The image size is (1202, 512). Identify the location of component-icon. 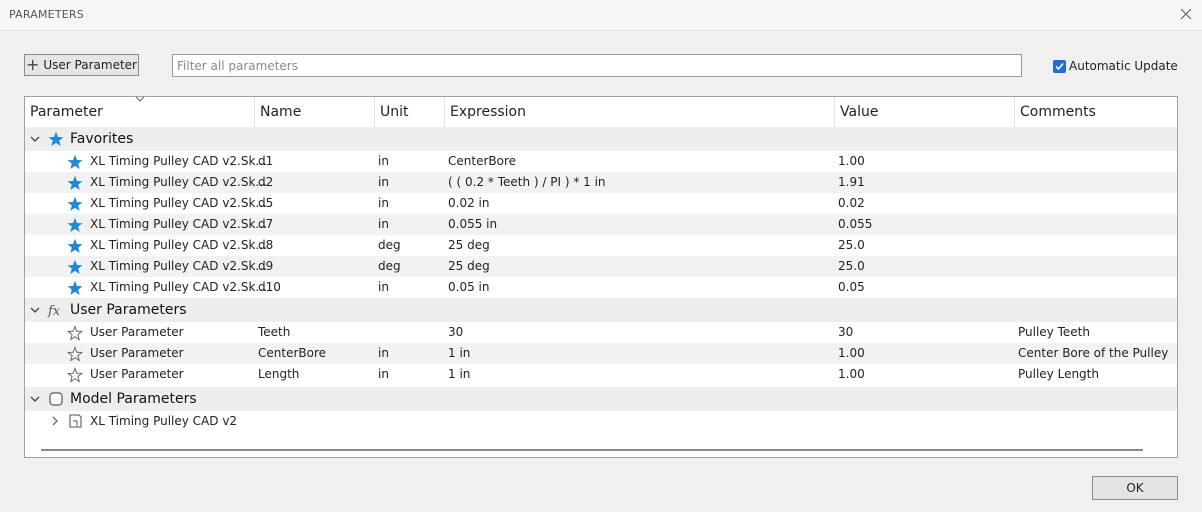
(56, 399).